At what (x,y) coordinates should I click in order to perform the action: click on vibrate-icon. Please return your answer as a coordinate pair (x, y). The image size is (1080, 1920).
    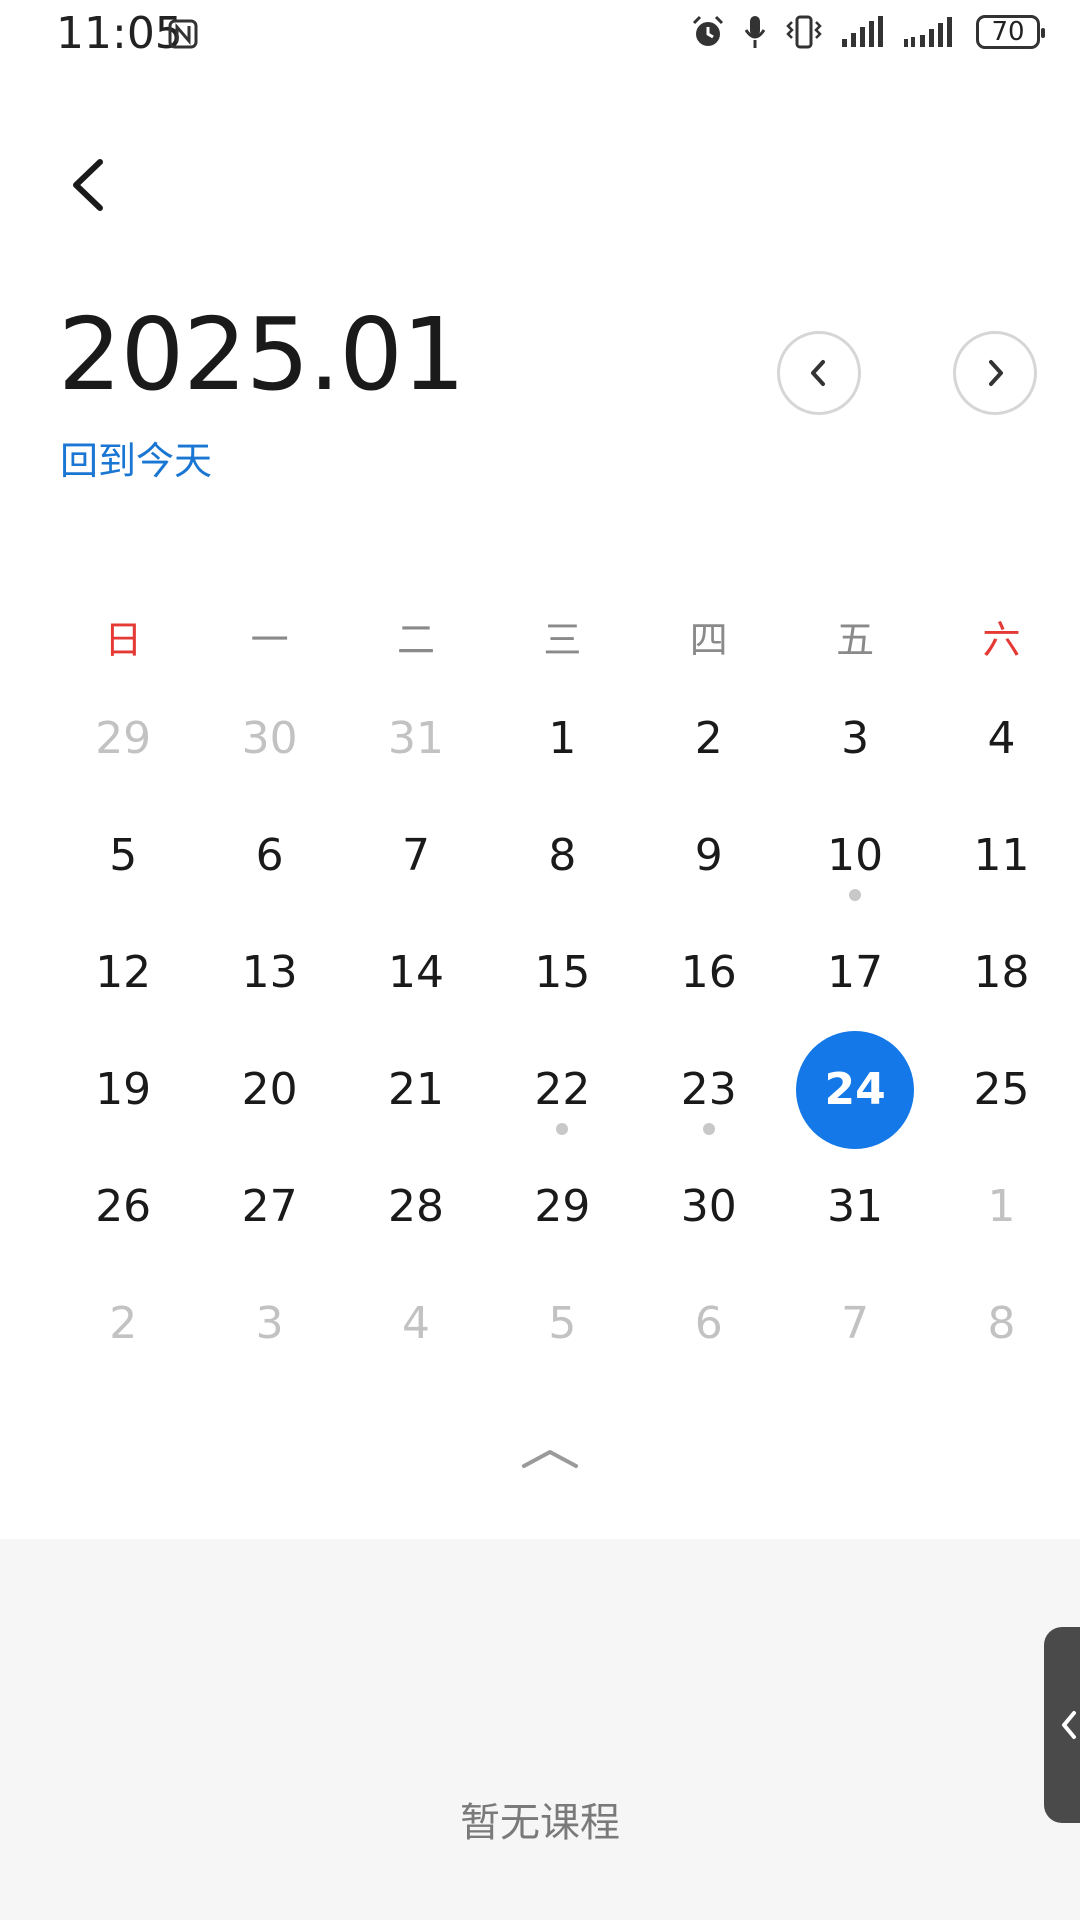
    Looking at the image, I should click on (804, 32).